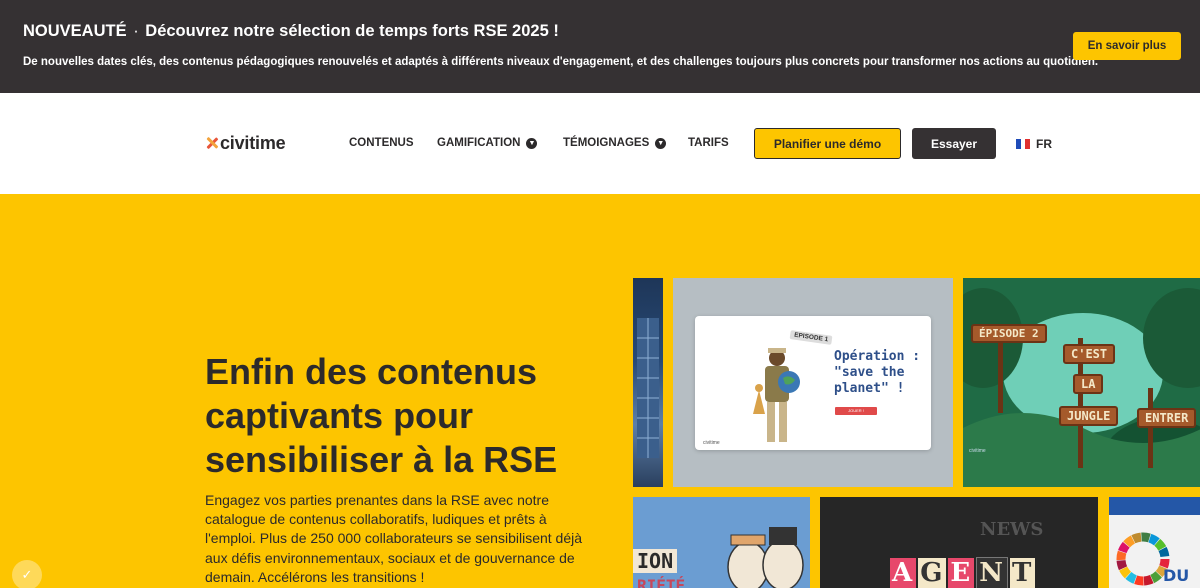  What do you see at coordinates (315, 576) in the screenshot?
I see `hero-text-line: demain. Accélérons les transitions !` at bounding box center [315, 576].